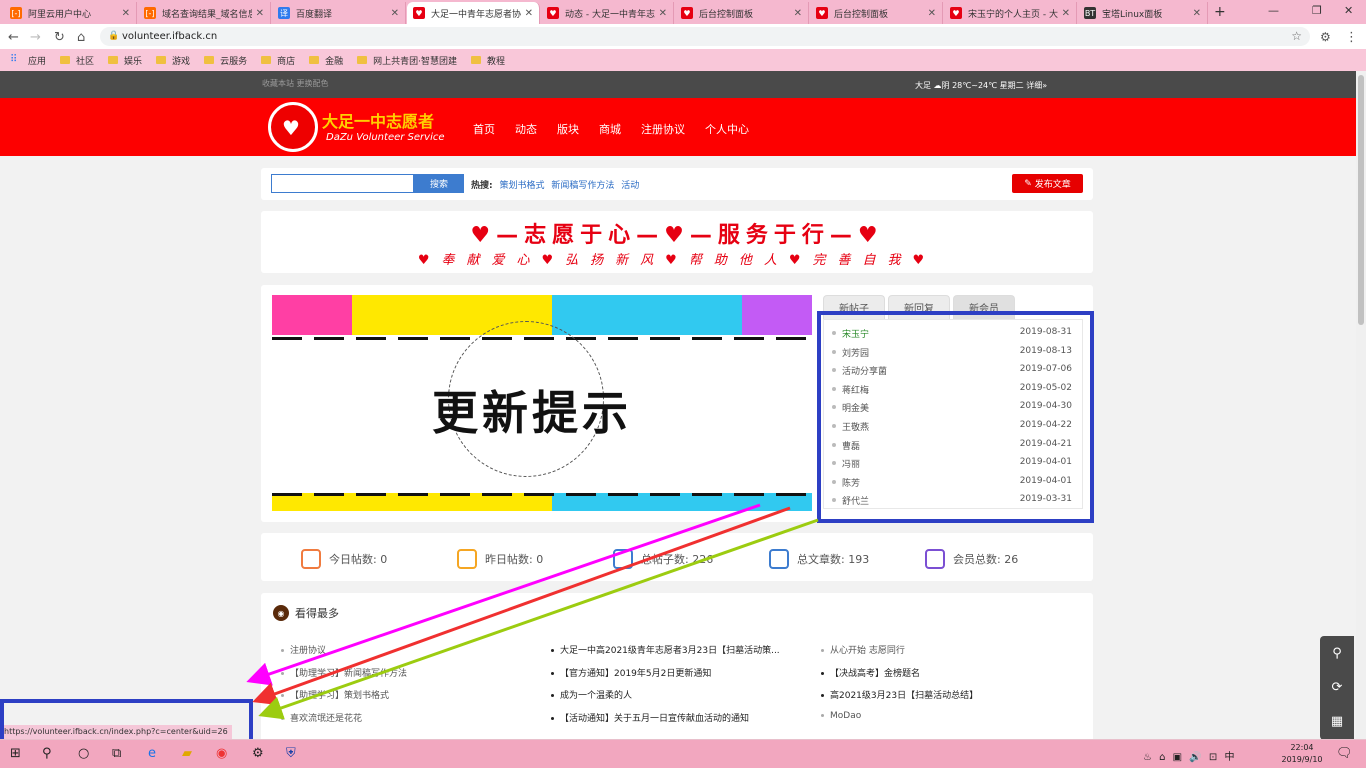 This screenshot has width=1366, height=768. I want to click on minimize-button: —, so click(1273, 10).